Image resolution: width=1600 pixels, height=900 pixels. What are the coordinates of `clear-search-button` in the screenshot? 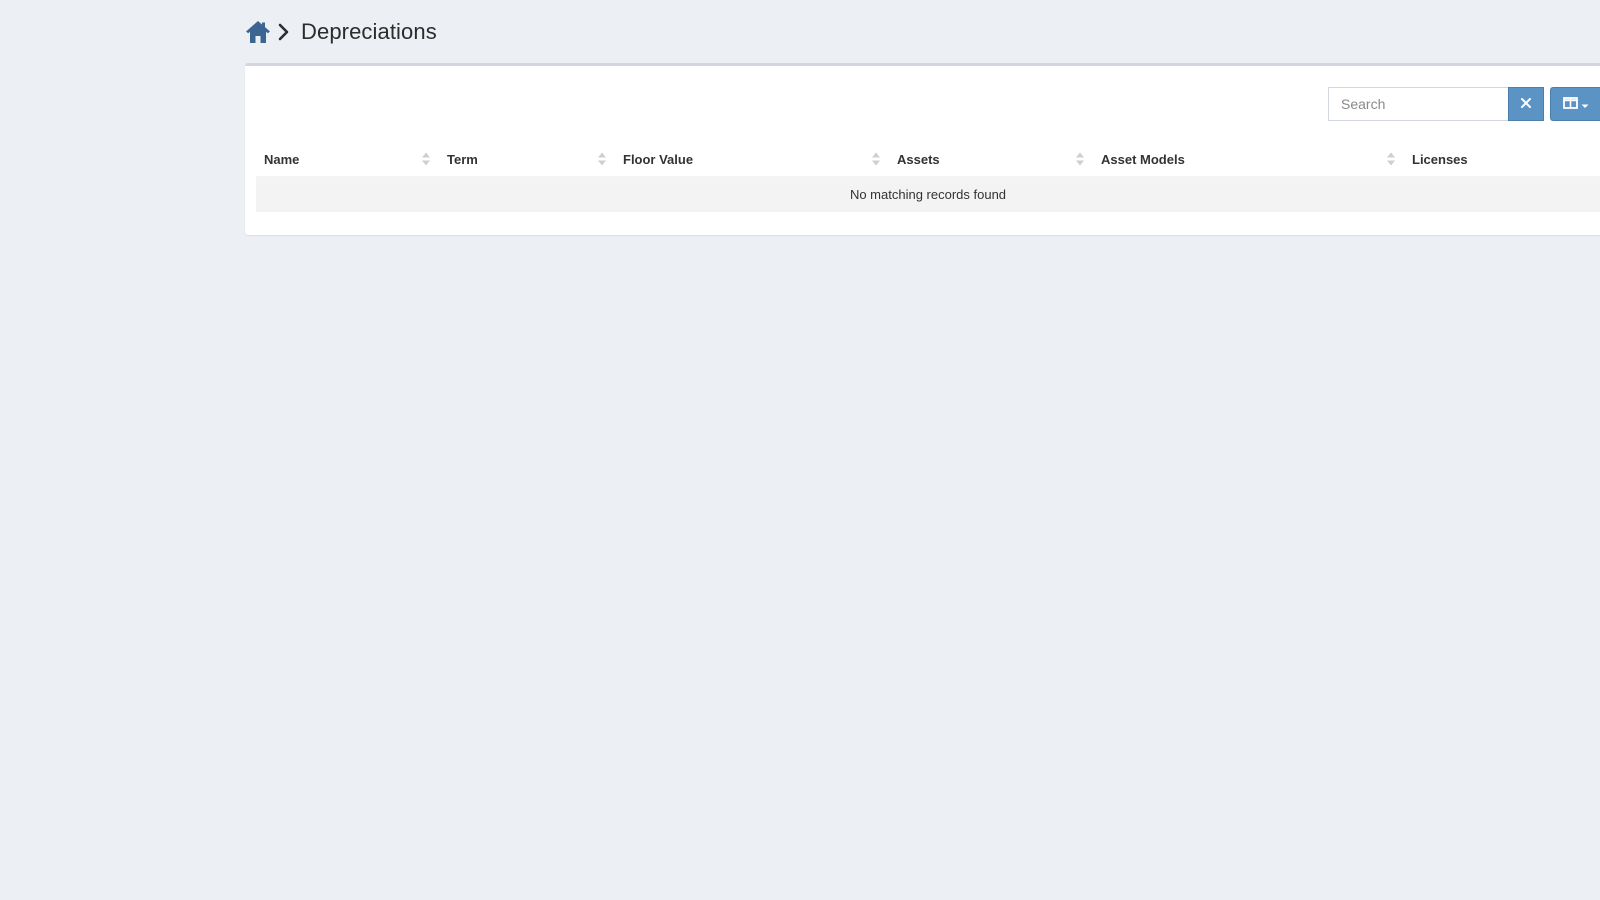 It's located at (1526, 104).